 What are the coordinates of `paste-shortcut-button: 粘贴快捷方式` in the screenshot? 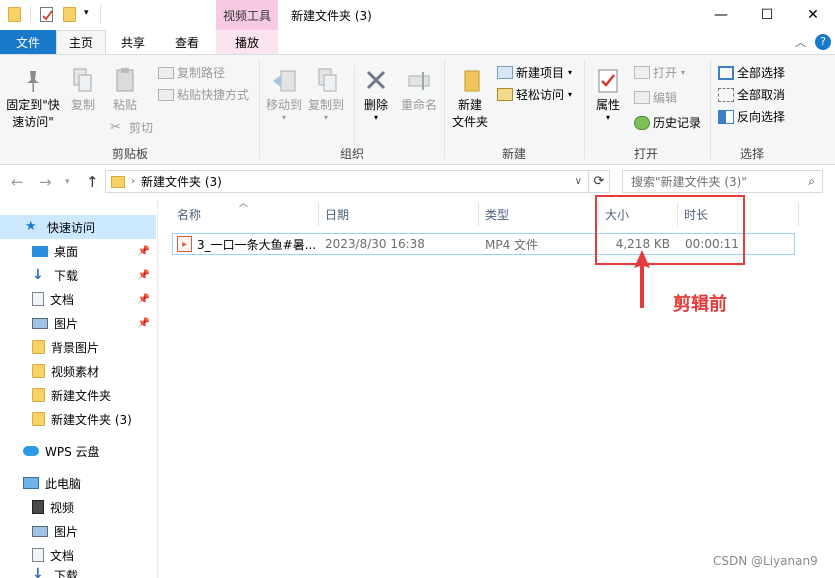 It's located at (203, 94).